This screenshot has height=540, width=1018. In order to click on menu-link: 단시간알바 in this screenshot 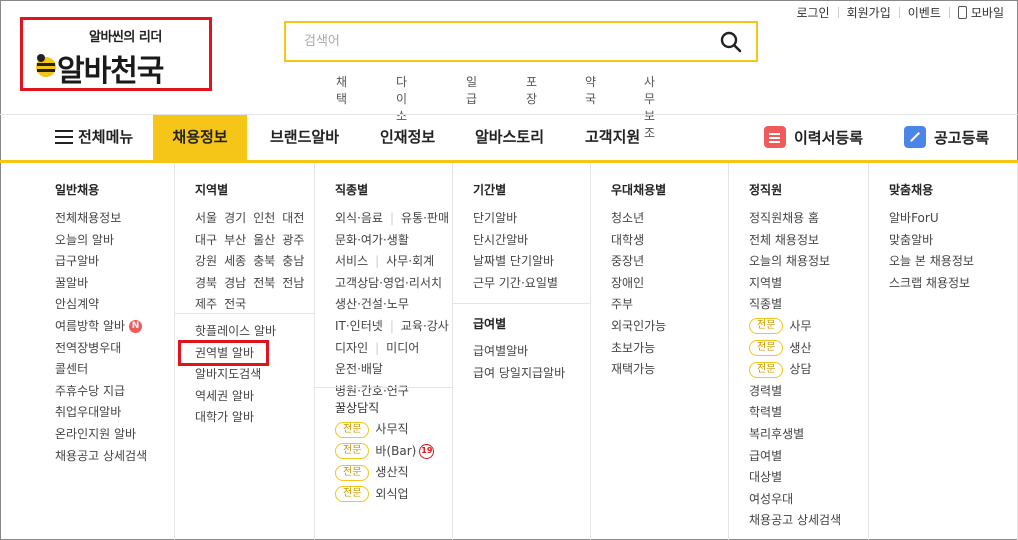, I will do `click(515, 243)`.